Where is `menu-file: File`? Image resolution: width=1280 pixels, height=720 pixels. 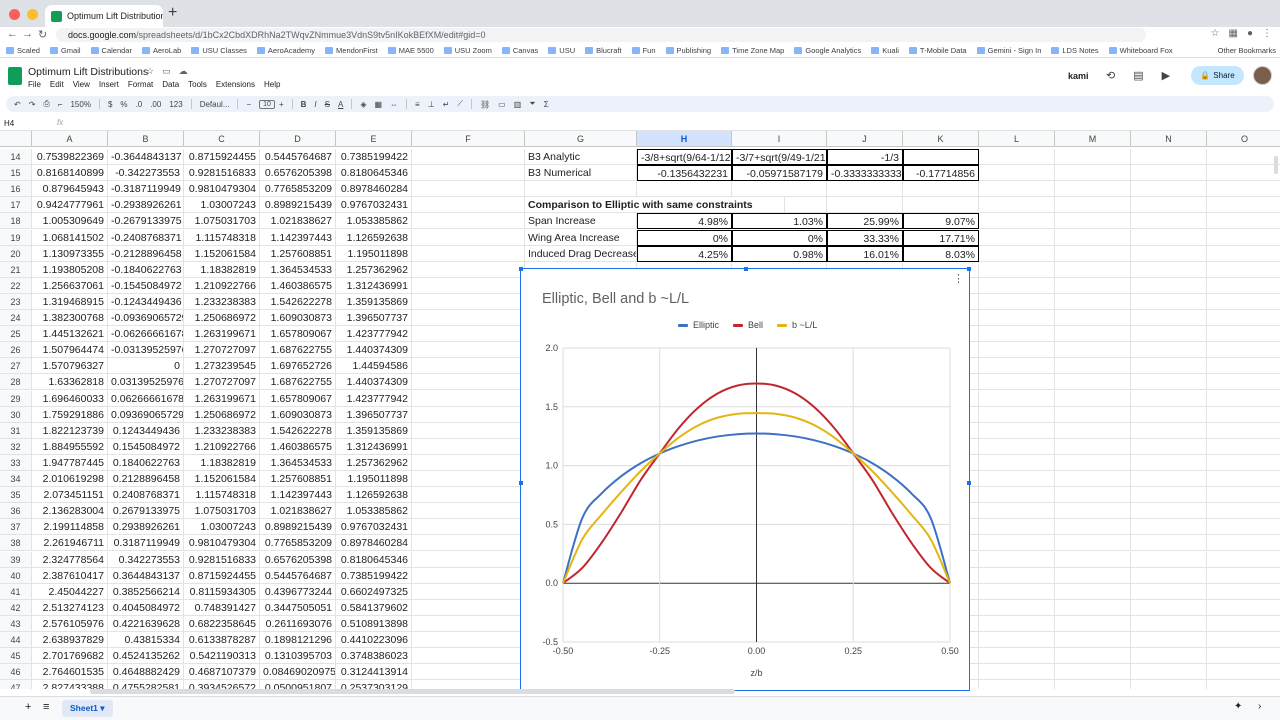 menu-file: File is located at coordinates (34, 84).